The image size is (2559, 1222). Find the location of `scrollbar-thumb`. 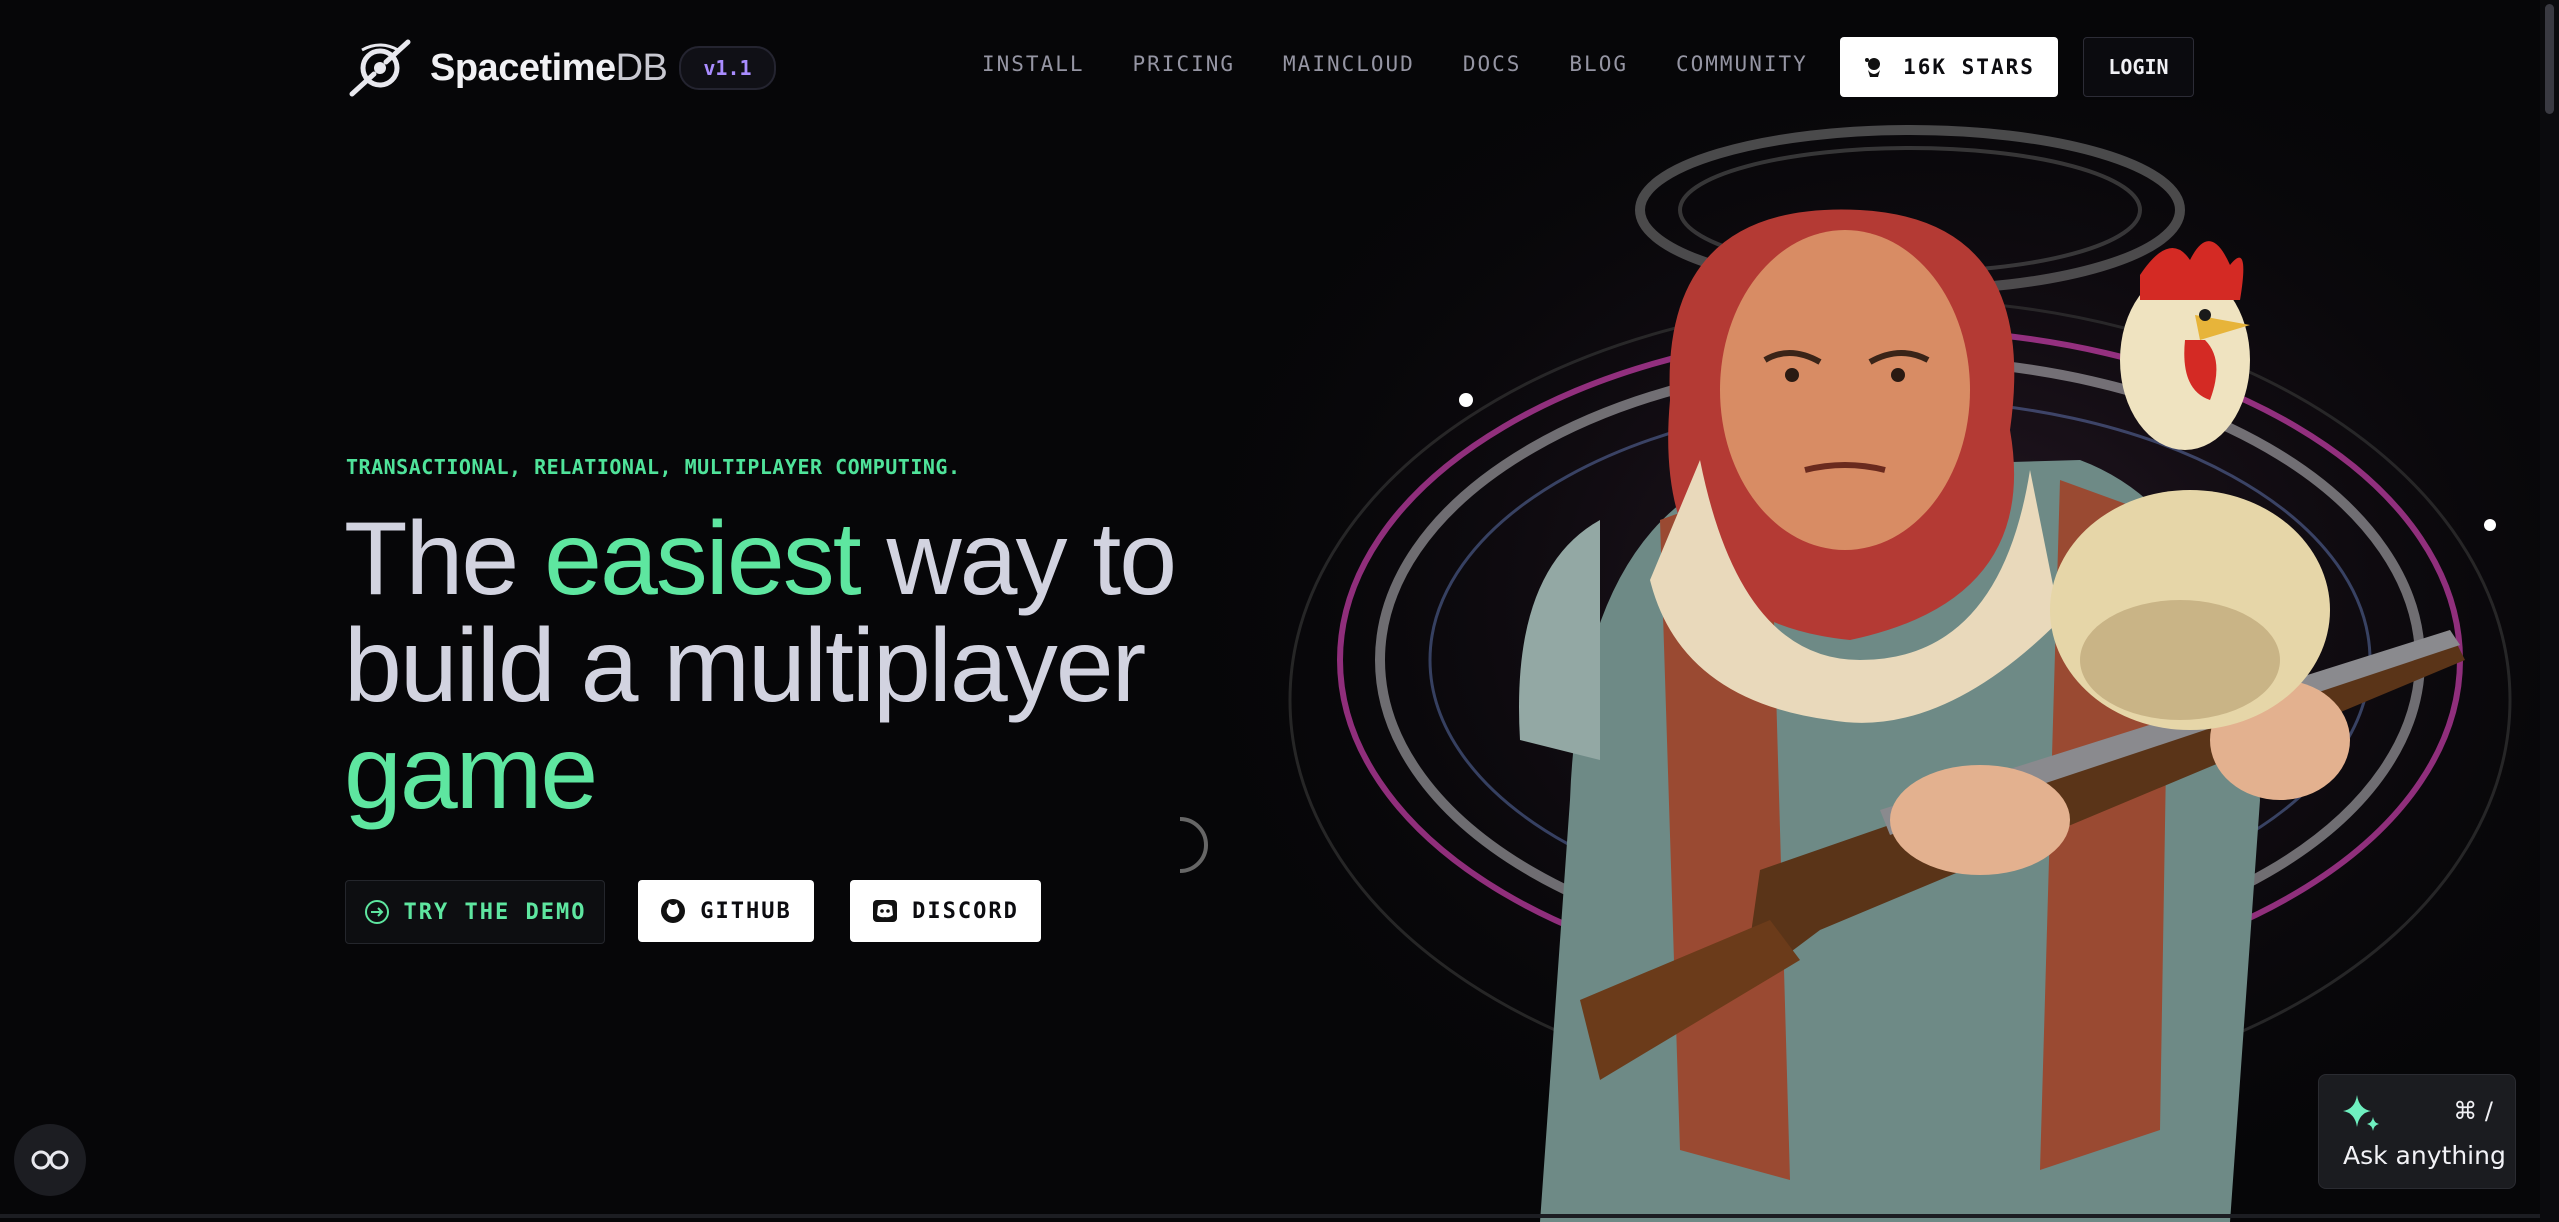

scrollbar-thumb is located at coordinates (2549, 59).